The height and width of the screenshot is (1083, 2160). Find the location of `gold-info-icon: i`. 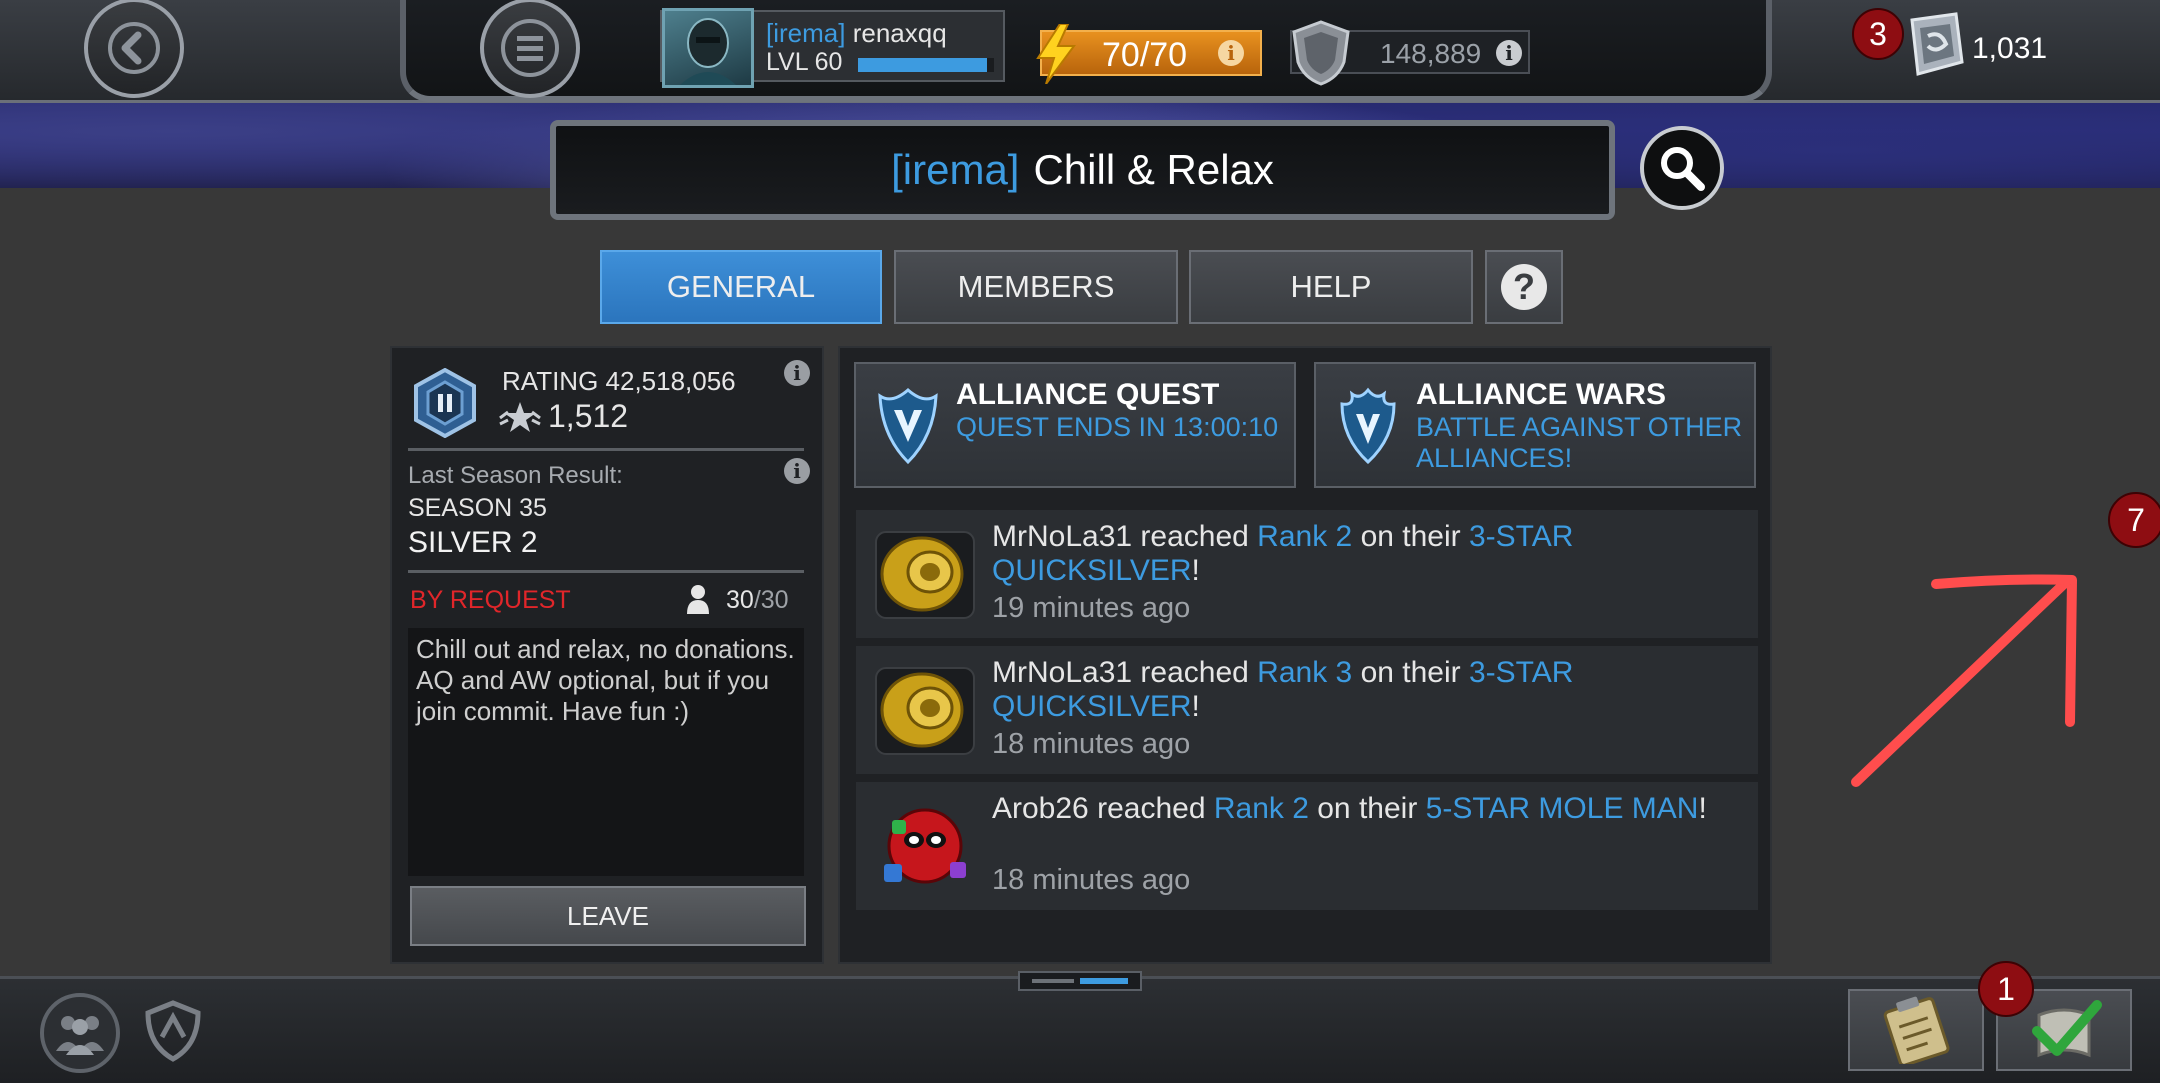

gold-info-icon: i is located at coordinates (1509, 53).